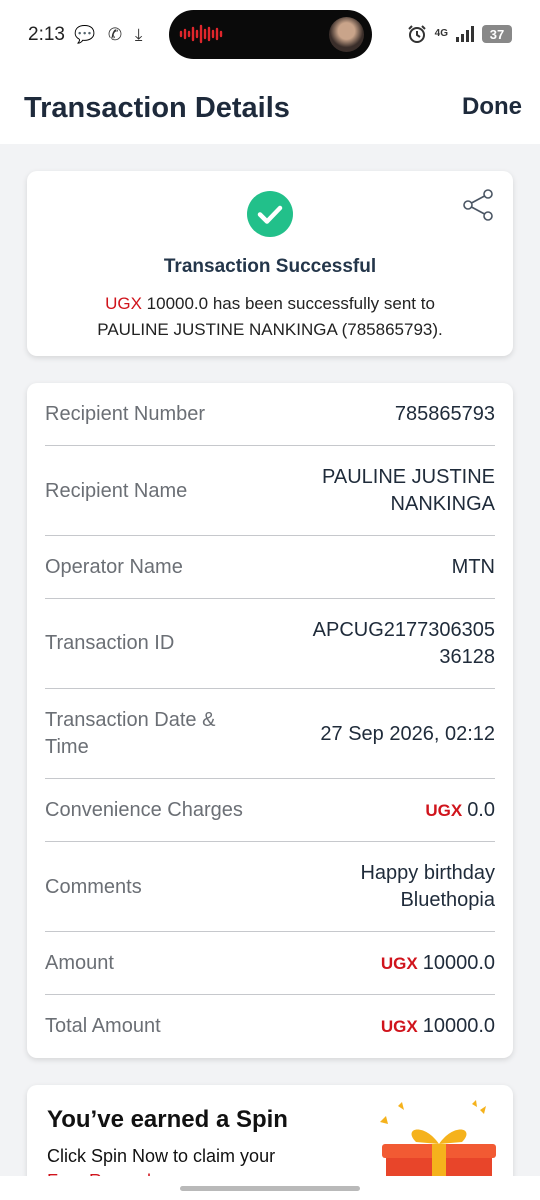  What do you see at coordinates (478, 205) in the screenshot?
I see `share-icon` at bounding box center [478, 205].